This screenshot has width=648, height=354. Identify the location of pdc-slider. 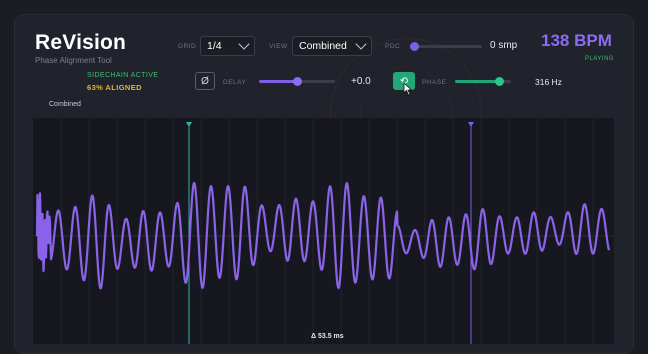
(446, 46).